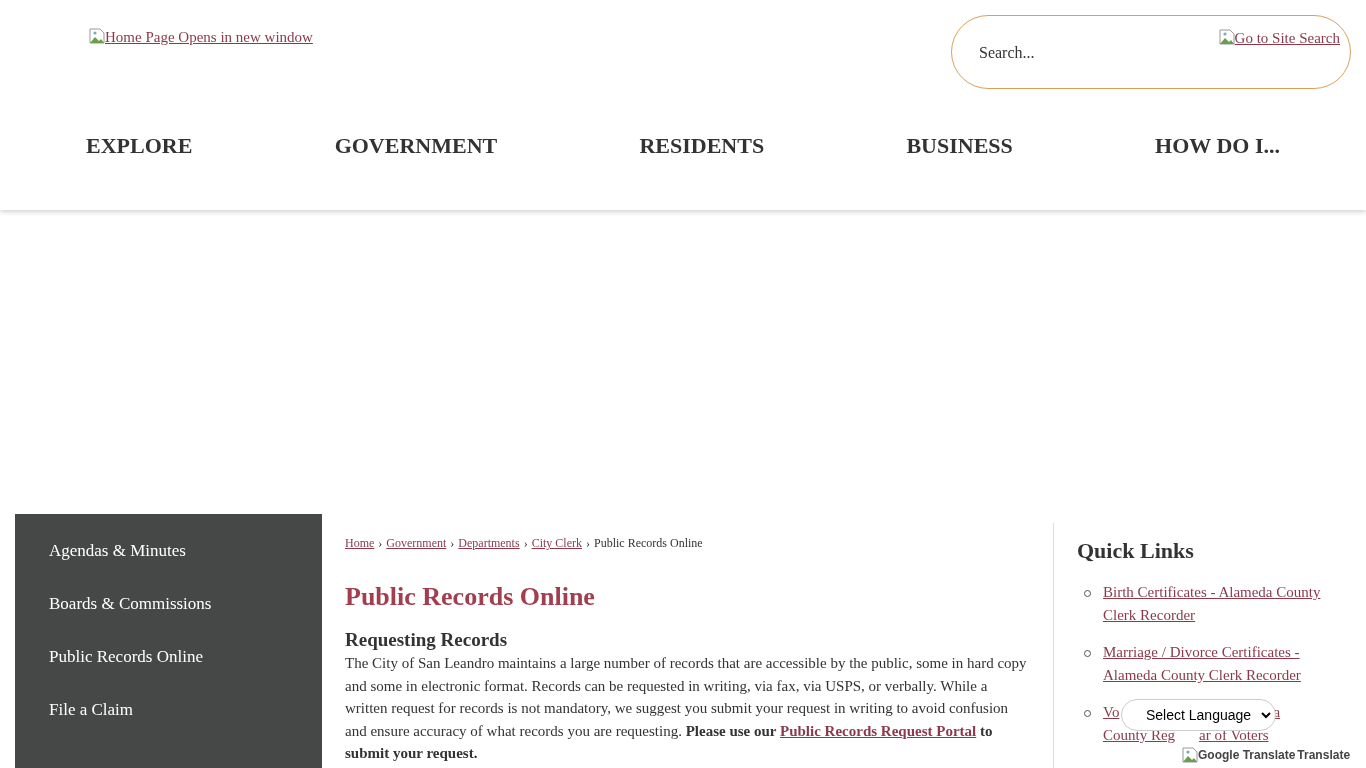 The image size is (1366, 768). What do you see at coordinates (489, 543) in the screenshot?
I see `breadcrumb-link: Departments` at bounding box center [489, 543].